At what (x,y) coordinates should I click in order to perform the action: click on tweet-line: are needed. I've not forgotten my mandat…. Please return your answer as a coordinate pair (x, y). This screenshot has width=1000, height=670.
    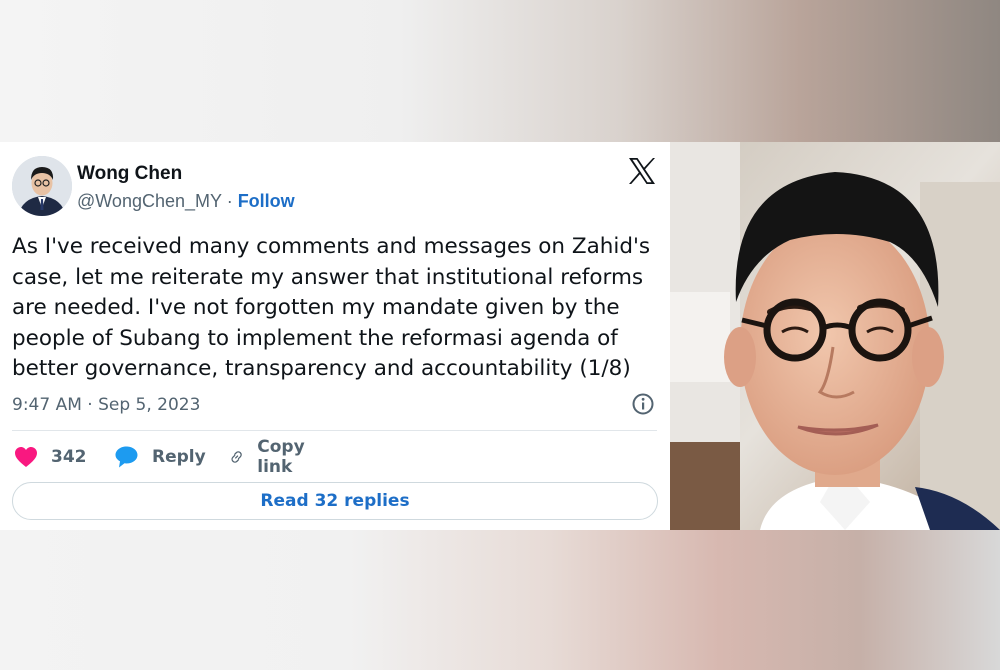
    Looking at the image, I should click on (316, 307).